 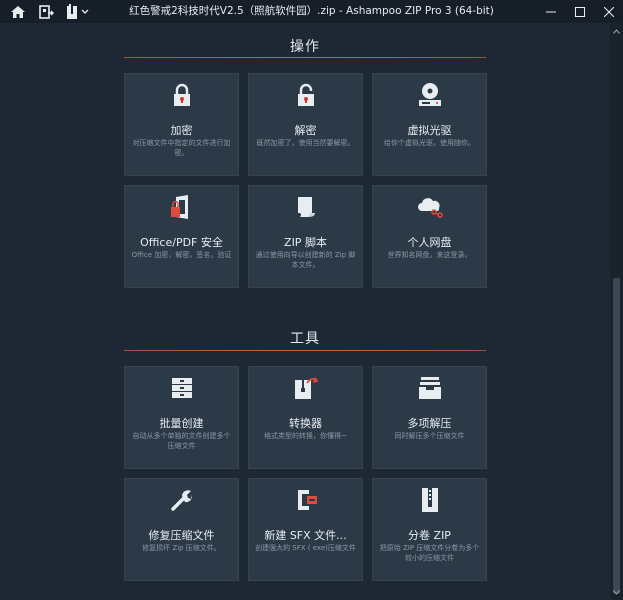 I want to click on tile-multi-extract: 多项解压 同时解压多个压缩文件, so click(x=429, y=417).